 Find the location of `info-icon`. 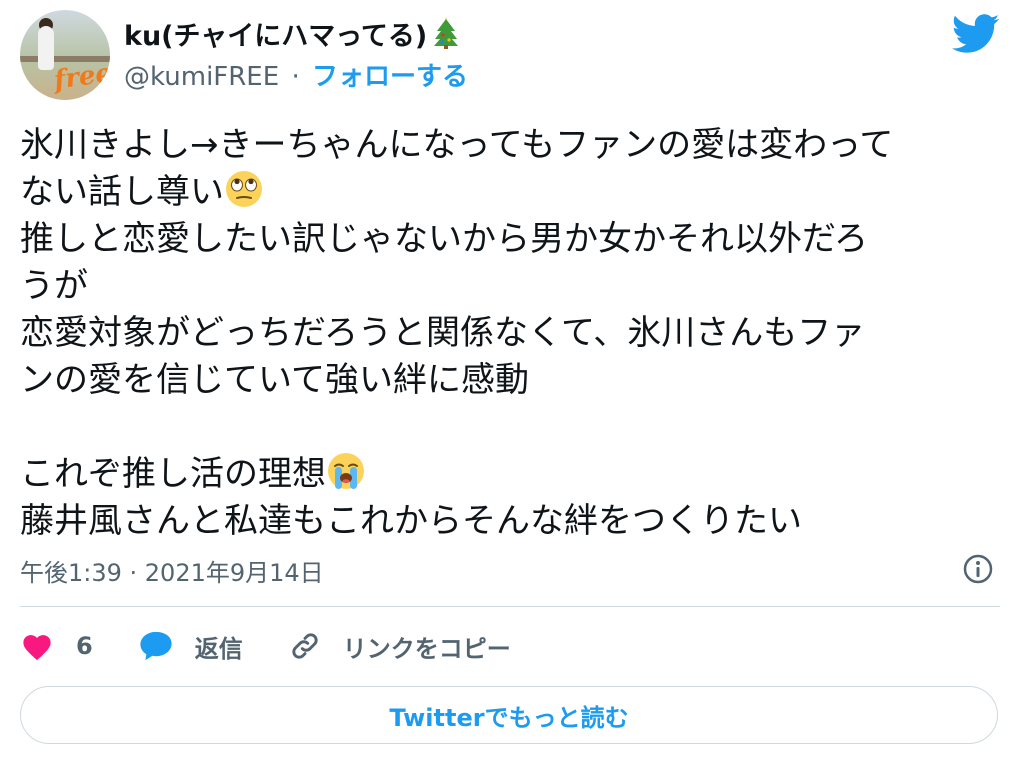

info-icon is located at coordinates (978, 569).